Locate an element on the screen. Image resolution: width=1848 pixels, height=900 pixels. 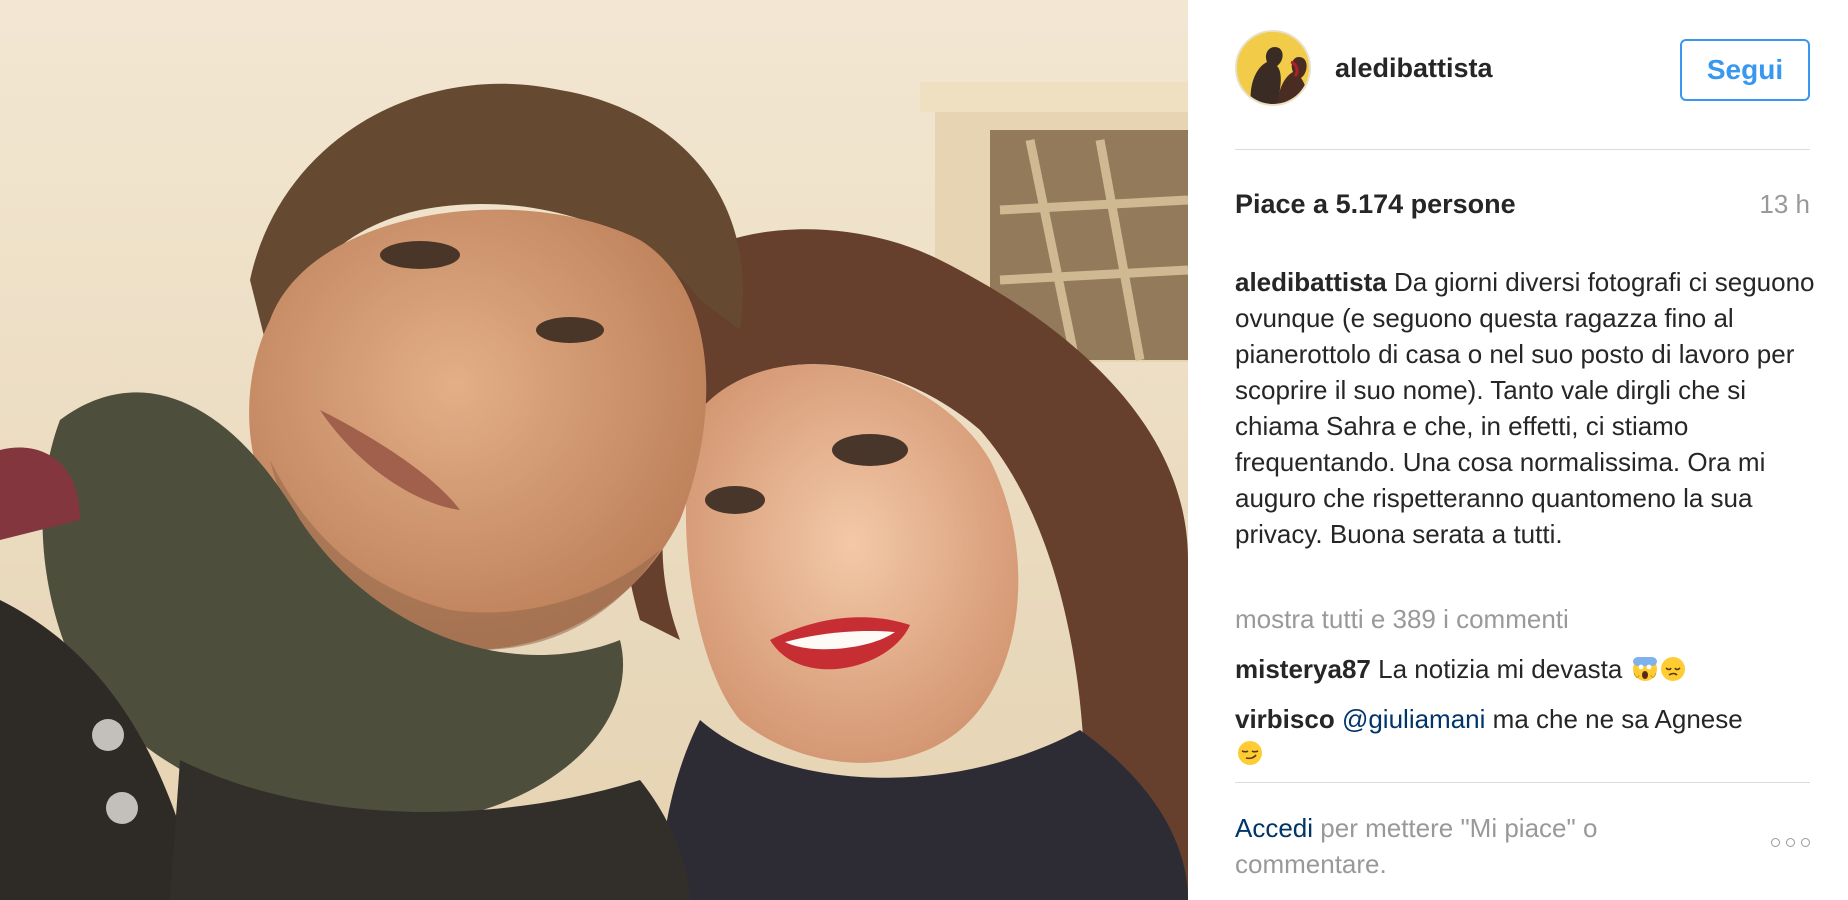
follow-button: Segui is located at coordinates (1745, 70).